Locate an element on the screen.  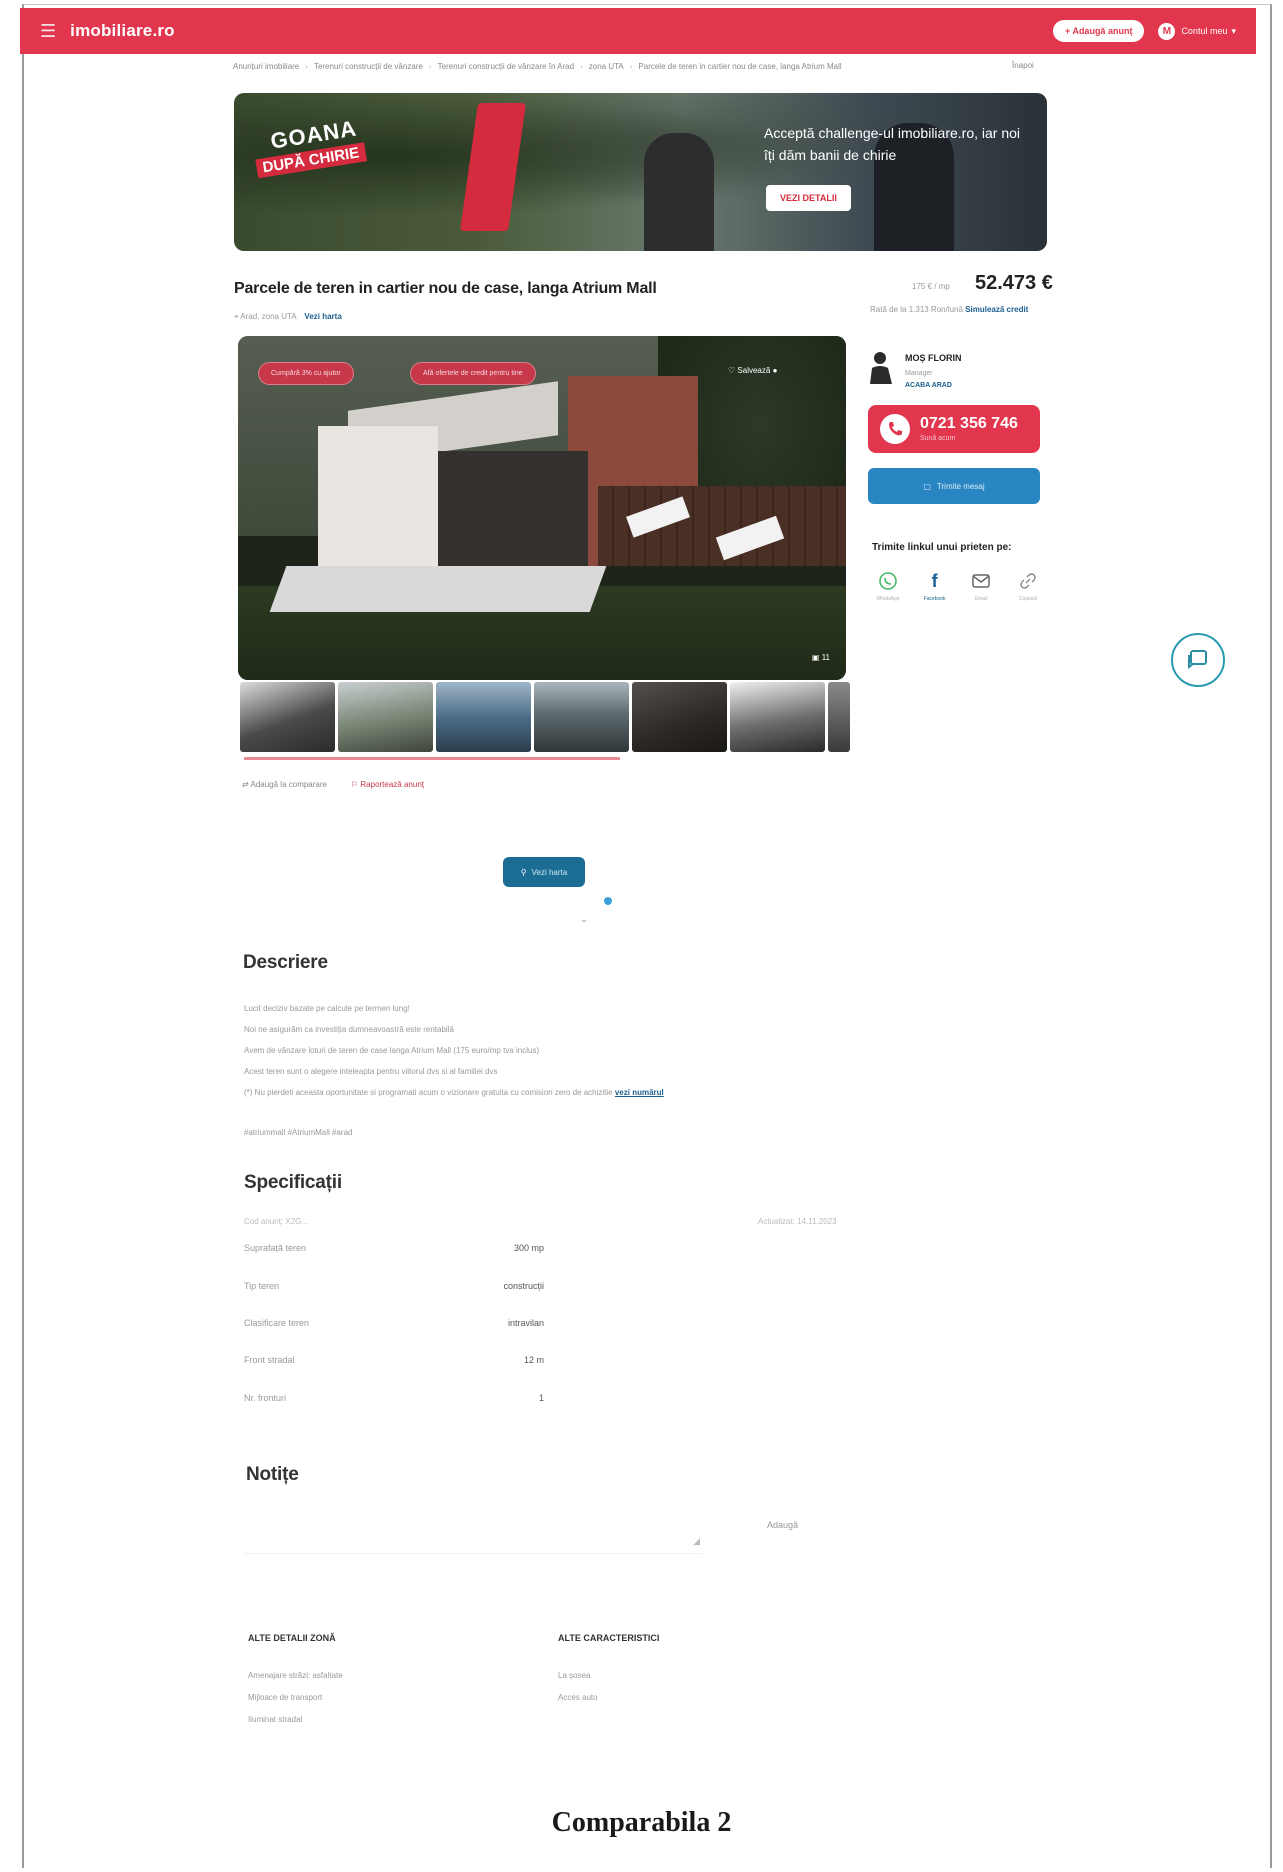
spec-value: 12 m is located at coordinates (533, 1360).